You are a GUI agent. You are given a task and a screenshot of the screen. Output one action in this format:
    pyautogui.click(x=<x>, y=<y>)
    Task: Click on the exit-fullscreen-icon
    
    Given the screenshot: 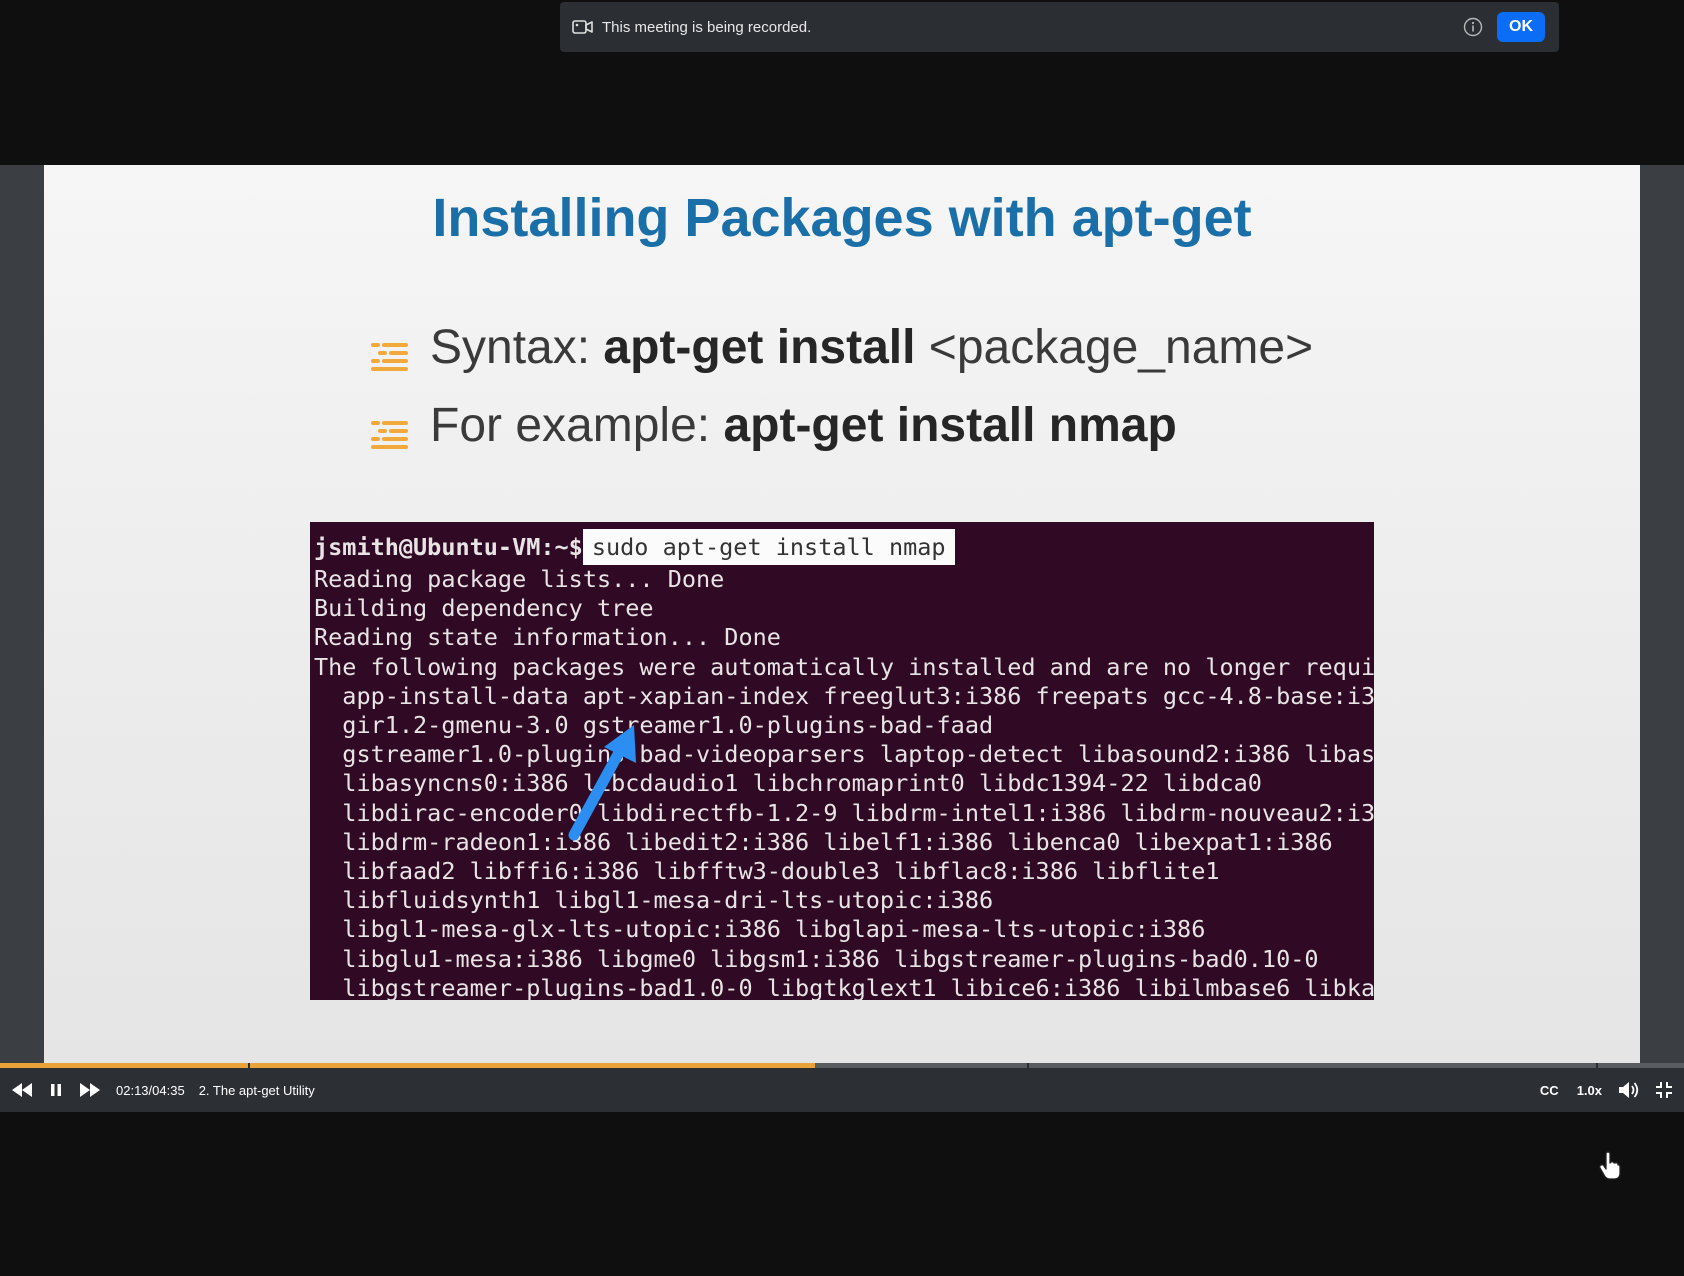 What is the action you would take?
    pyautogui.click(x=1664, y=1090)
    